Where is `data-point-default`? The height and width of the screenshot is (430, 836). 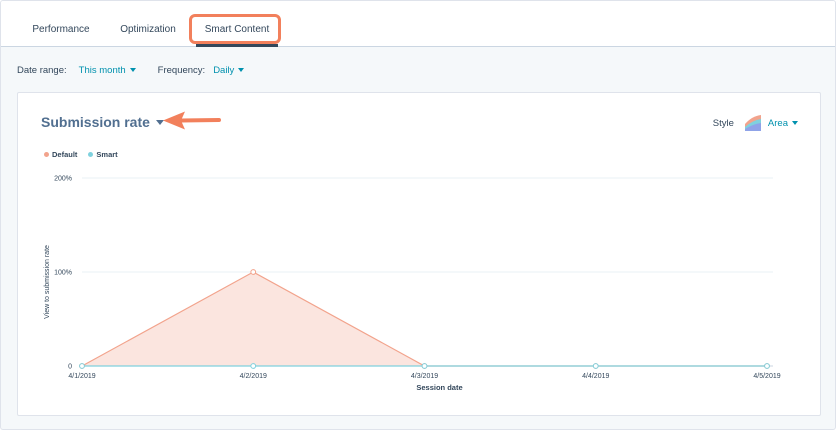 data-point-default is located at coordinates (253, 272).